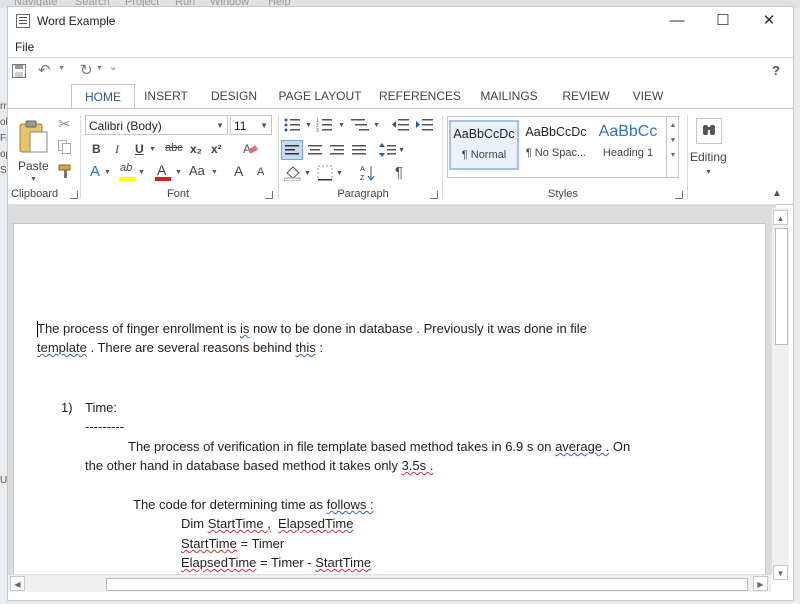 The height and width of the screenshot is (604, 800). I want to click on strikethrough-button: abc, so click(174, 148).